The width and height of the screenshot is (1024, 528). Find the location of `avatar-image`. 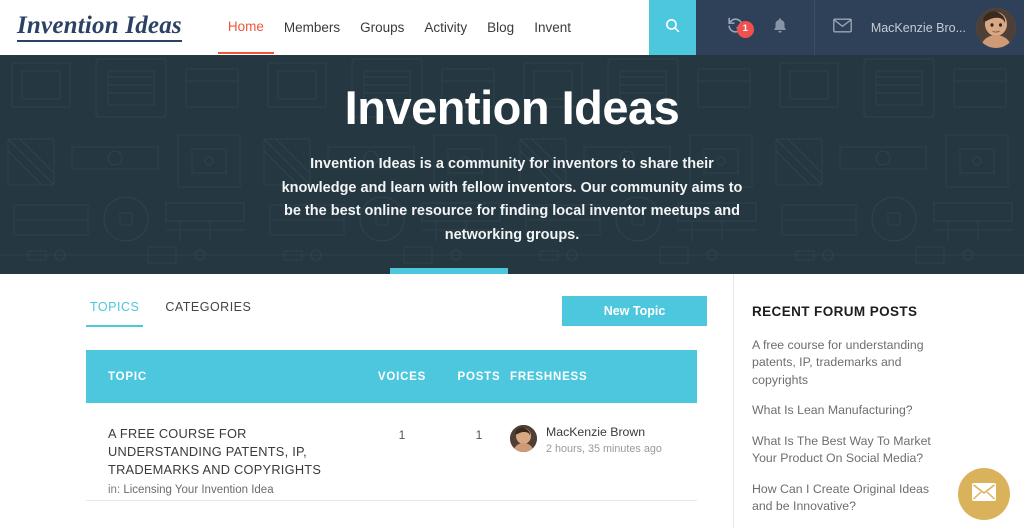

avatar-image is located at coordinates (996, 27).